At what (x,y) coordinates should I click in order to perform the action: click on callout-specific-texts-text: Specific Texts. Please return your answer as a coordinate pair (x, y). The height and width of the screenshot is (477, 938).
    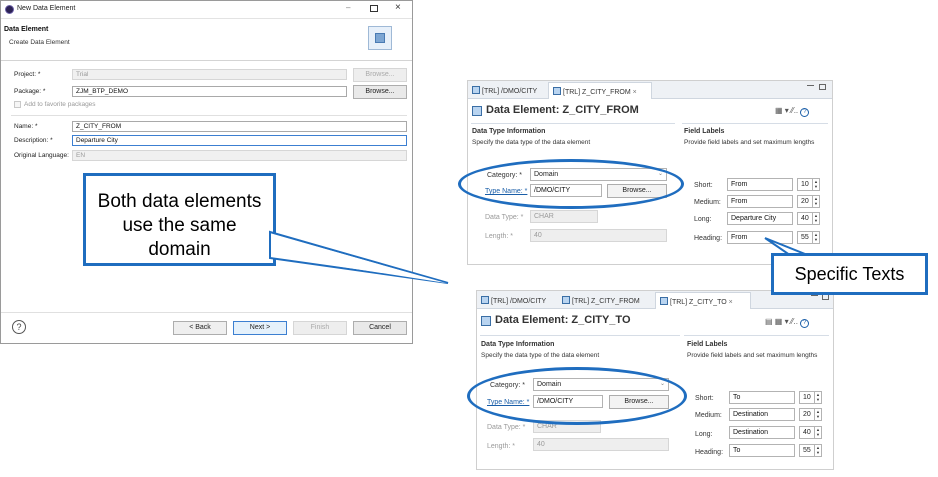
    Looking at the image, I should click on (849, 274).